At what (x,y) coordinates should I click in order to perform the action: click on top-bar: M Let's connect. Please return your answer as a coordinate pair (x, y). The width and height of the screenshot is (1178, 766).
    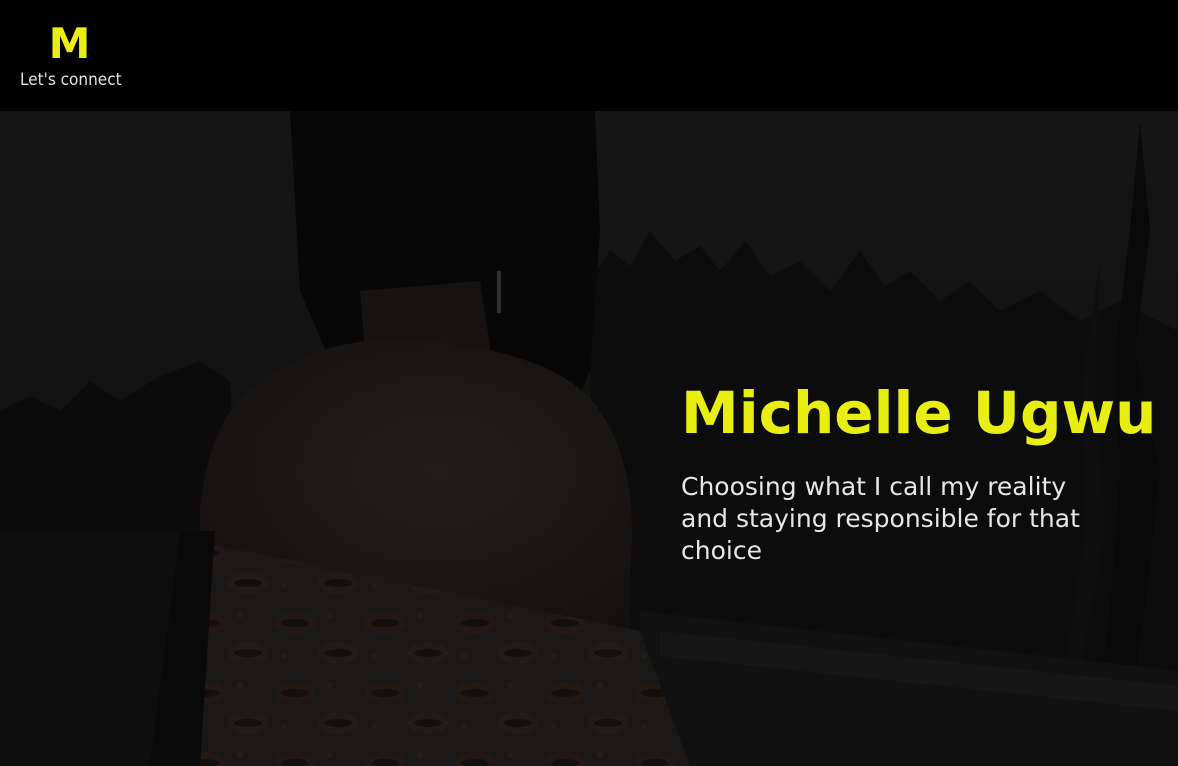
    Looking at the image, I should click on (589, 55).